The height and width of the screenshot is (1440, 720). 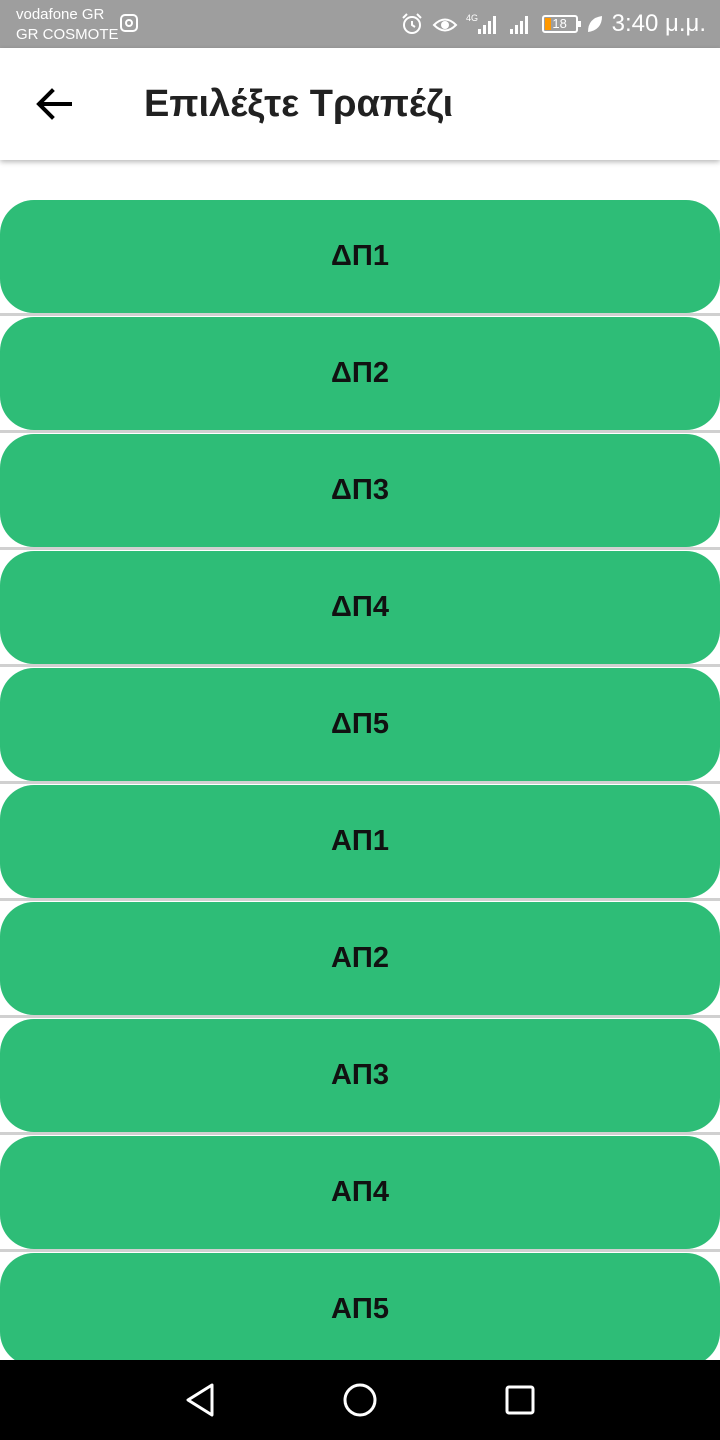 I want to click on battery-level: 18, so click(x=559, y=23).